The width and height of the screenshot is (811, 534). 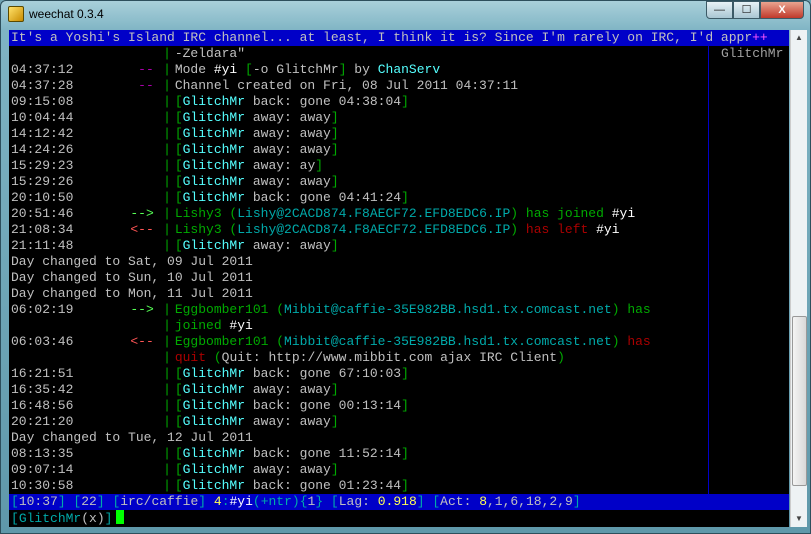 What do you see at coordinates (132, 261) in the screenshot?
I see `day-change-text: Day changed to Sat, 09 Jul 2011` at bounding box center [132, 261].